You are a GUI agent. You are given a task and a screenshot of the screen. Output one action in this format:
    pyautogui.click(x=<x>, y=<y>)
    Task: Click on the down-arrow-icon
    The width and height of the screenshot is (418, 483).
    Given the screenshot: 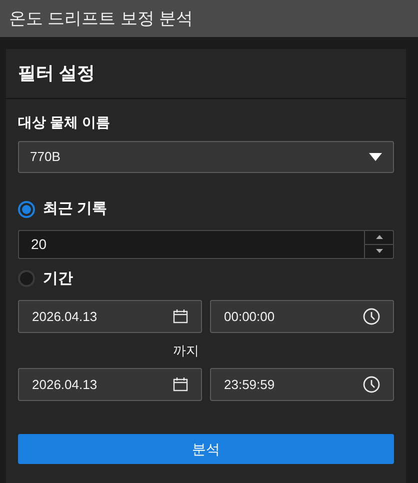 What is the action you would take?
    pyautogui.click(x=379, y=251)
    